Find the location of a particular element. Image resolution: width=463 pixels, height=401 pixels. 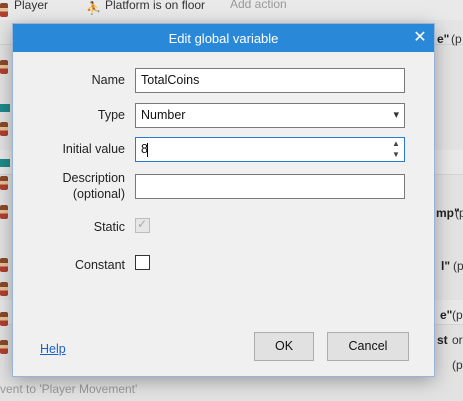

dialog-title-bar: Edit global variable ✕ is located at coordinates (223, 38).